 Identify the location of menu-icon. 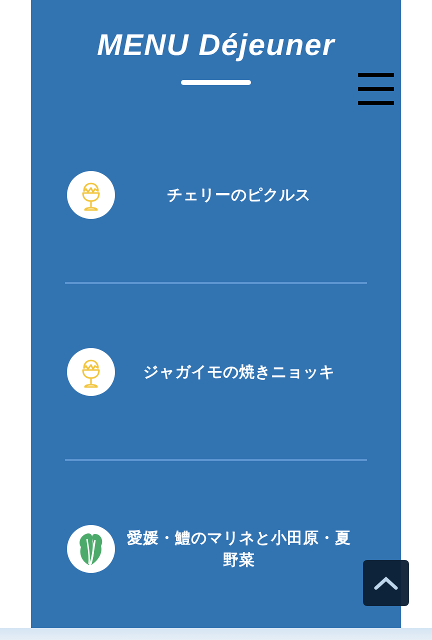
(376, 89).